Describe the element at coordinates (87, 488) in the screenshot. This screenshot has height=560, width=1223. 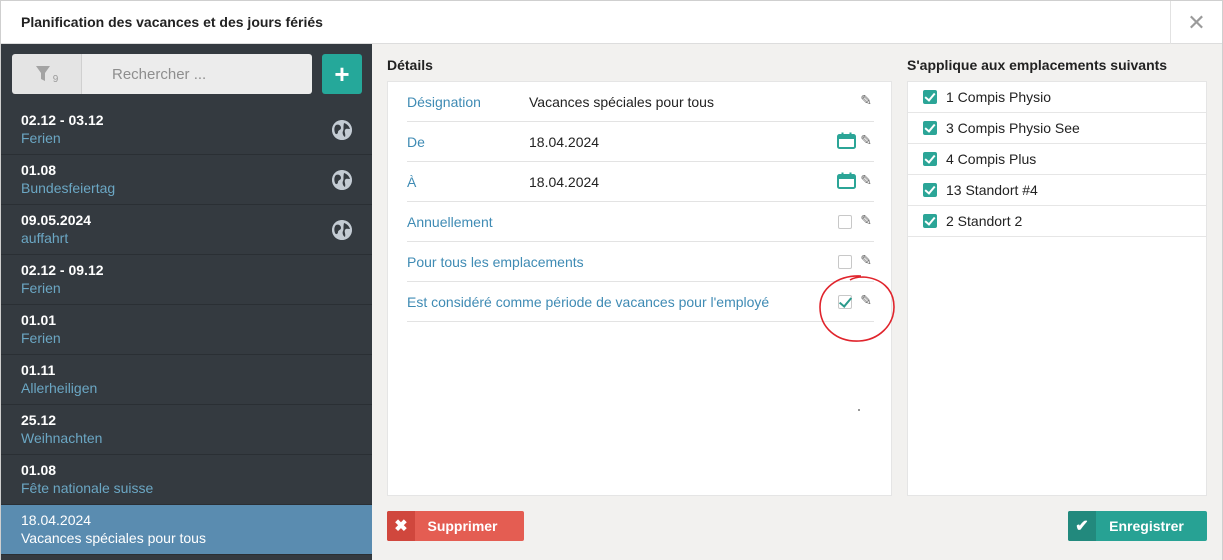
I see `holiday-name: Fête nationale suisse` at that location.